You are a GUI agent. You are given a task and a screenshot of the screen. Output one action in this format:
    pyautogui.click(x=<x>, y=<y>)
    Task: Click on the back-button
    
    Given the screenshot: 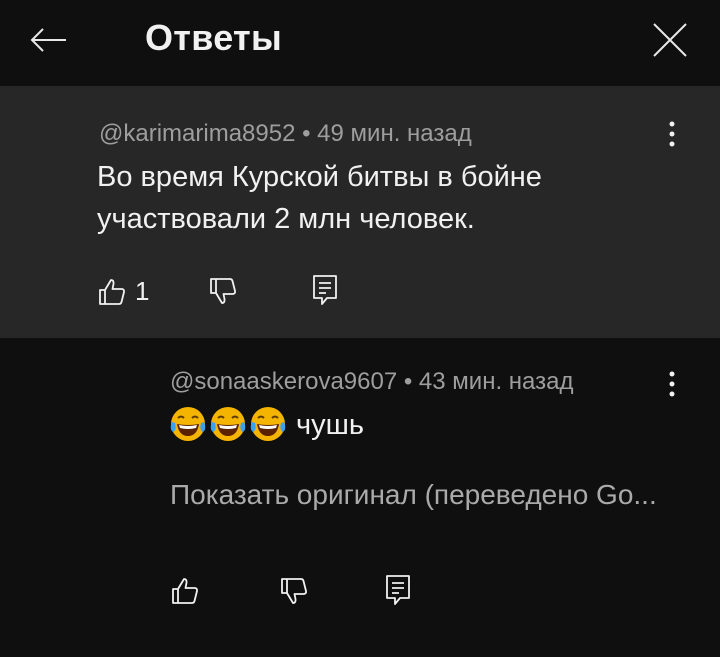 What is the action you would take?
    pyautogui.click(x=48, y=40)
    